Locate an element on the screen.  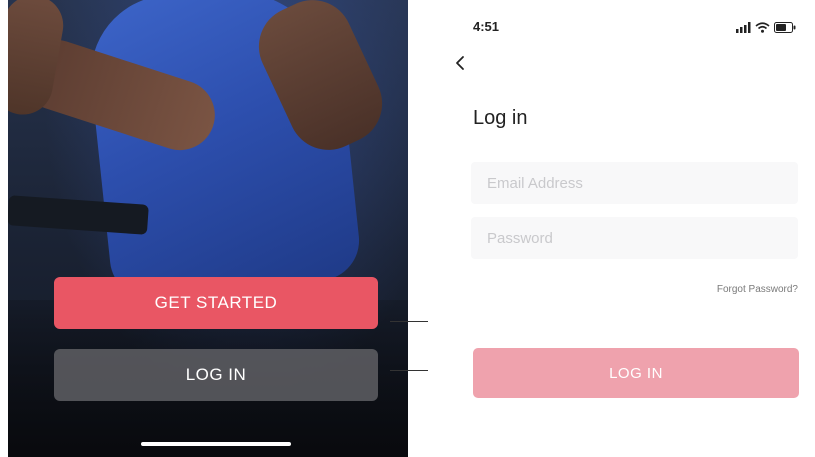
wifi-icon is located at coordinates (762, 27).